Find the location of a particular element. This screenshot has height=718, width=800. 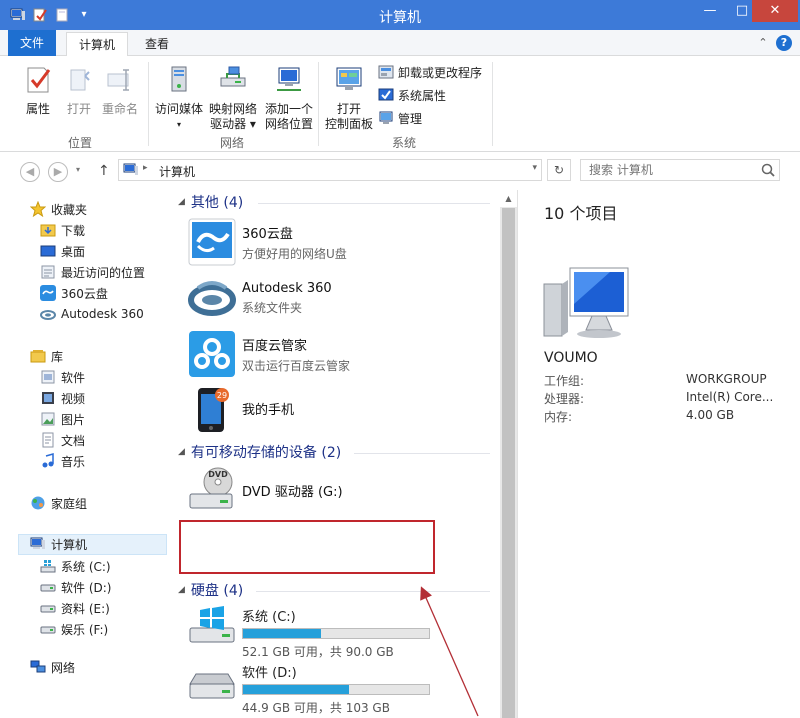

sidebar-item-homegroup: 家庭组 is located at coordinates (58, 503).